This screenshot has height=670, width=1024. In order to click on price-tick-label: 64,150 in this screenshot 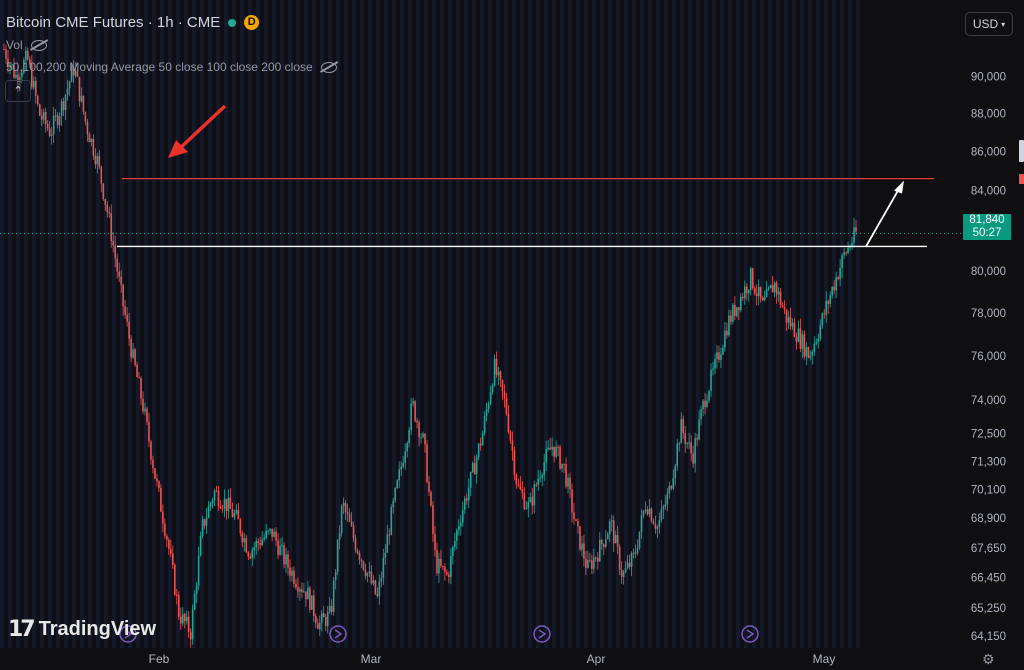, I will do `click(988, 637)`.